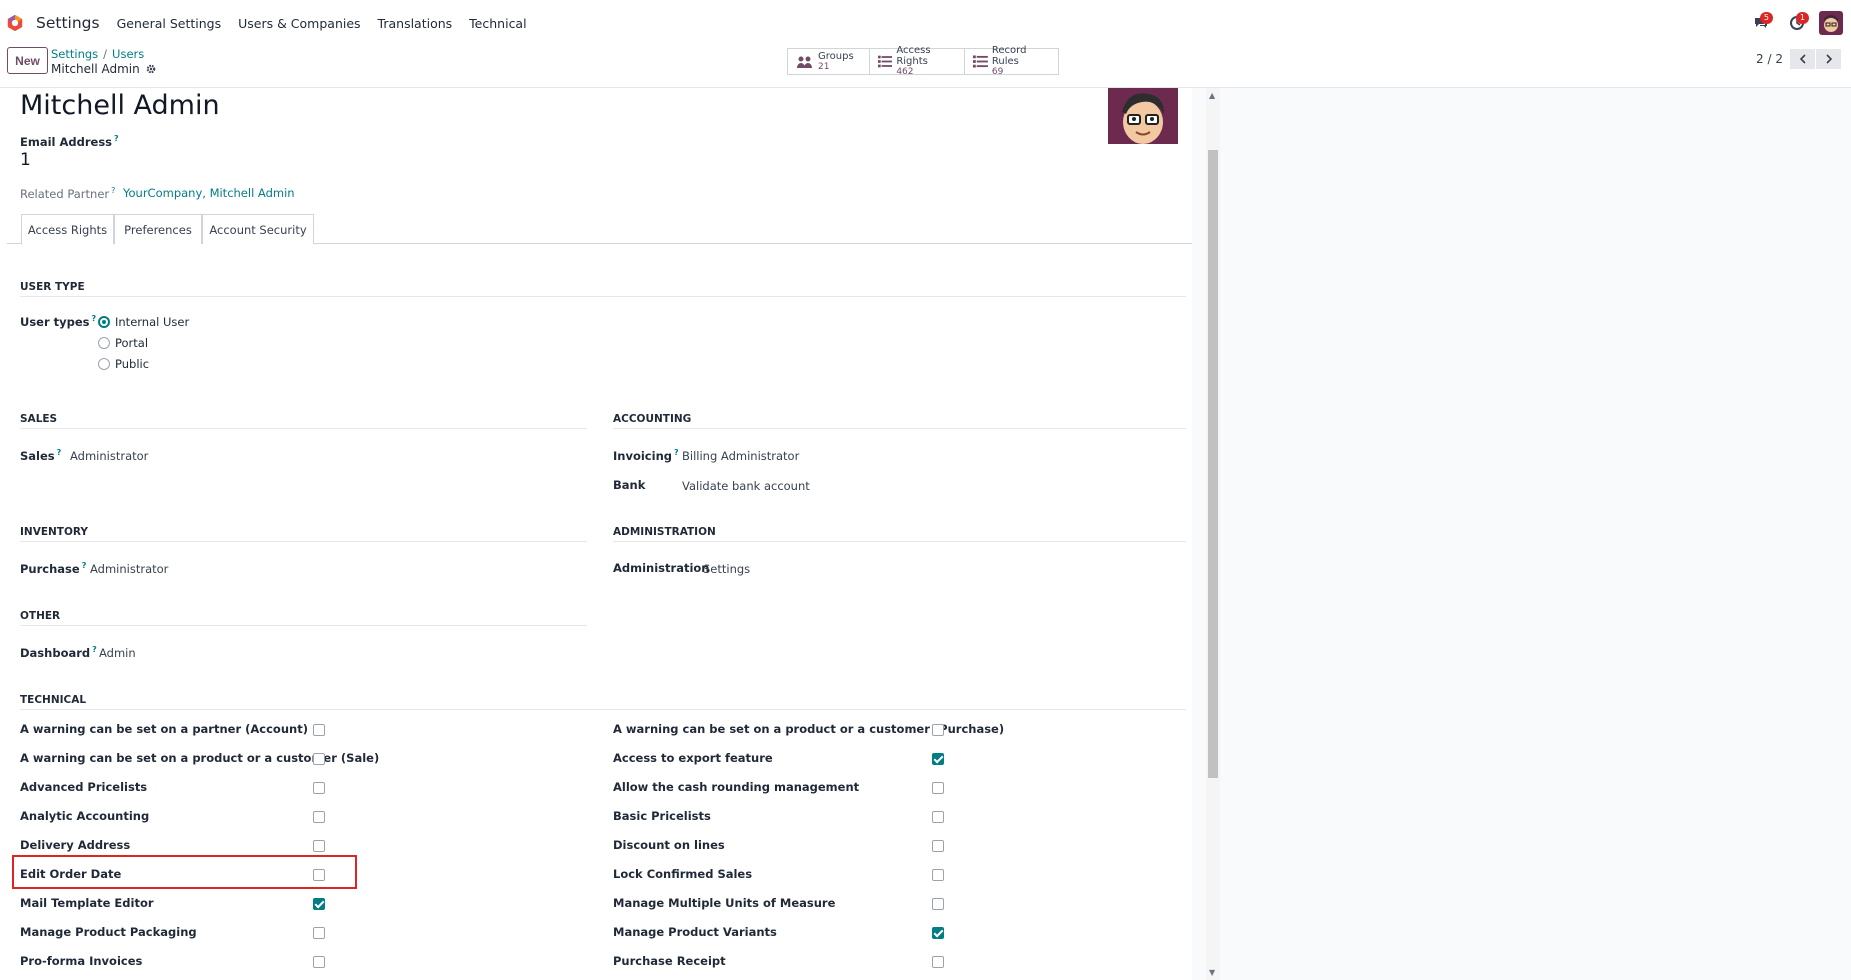 This screenshot has height=980, width=1851. I want to click on user-types-label: User types?, so click(58, 321).